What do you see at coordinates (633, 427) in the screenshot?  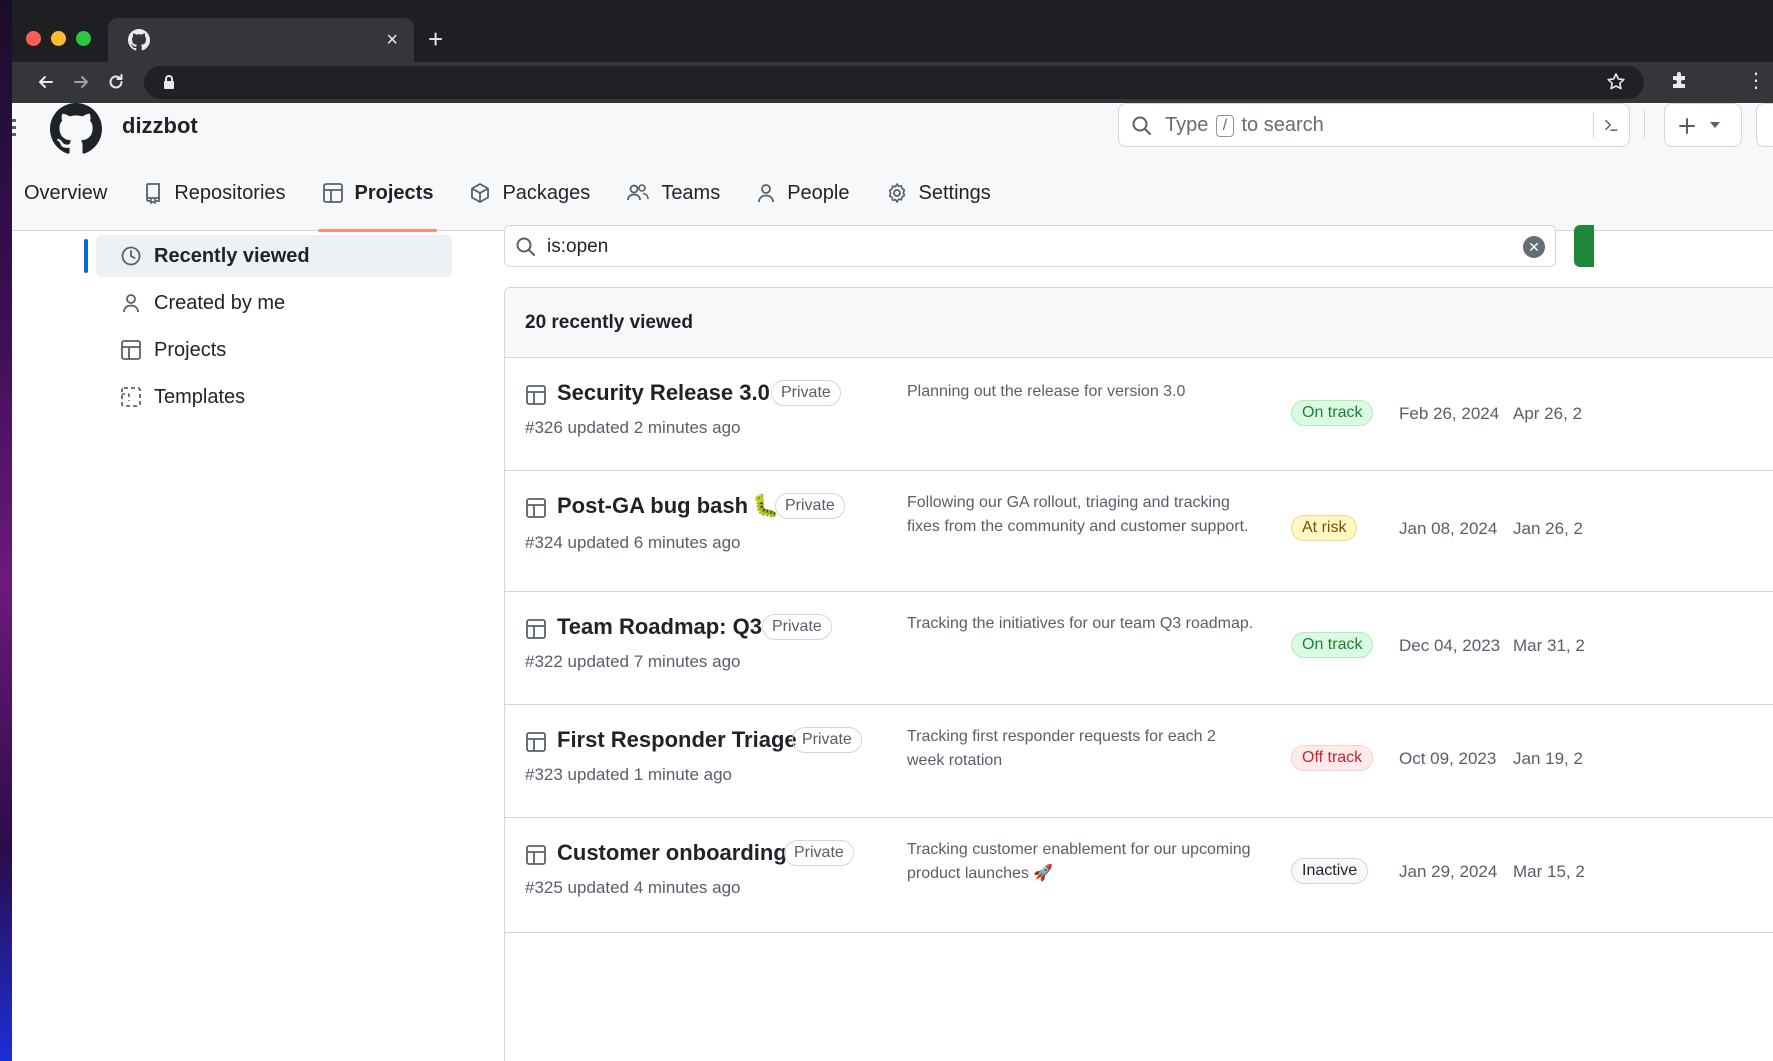 I see `project-meta: #326 updated 2 minutes ago` at bounding box center [633, 427].